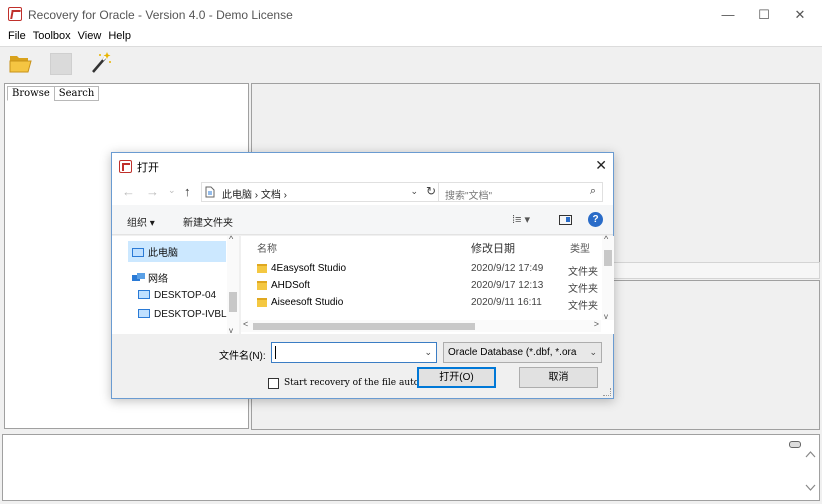  Describe the element at coordinates (51, 36) in the screenshot. I see `menu-toolbox: Toolbox` at that location.